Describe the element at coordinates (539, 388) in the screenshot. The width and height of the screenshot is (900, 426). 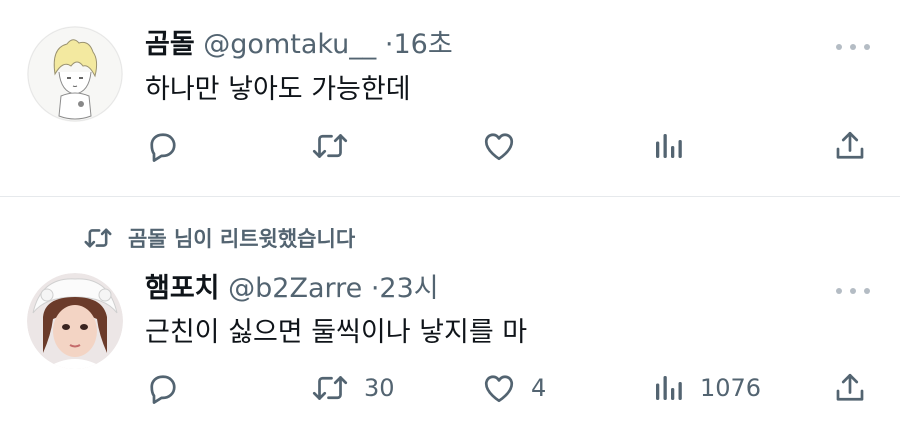
I see `like-count: 4` at that location.